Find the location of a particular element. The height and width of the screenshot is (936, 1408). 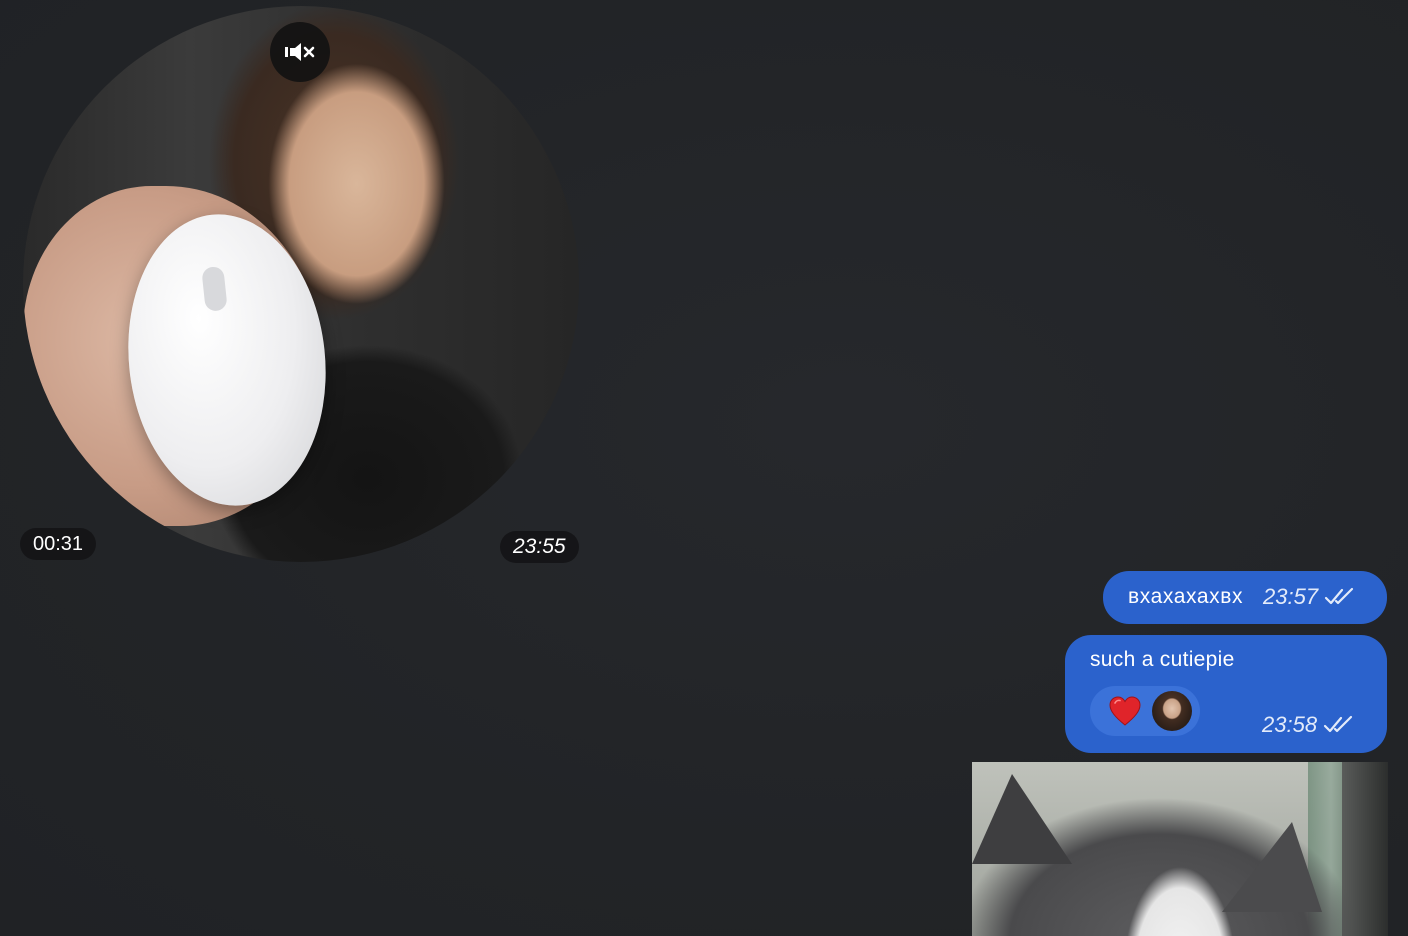

heart-icon is located at coordinates (1125, 711).